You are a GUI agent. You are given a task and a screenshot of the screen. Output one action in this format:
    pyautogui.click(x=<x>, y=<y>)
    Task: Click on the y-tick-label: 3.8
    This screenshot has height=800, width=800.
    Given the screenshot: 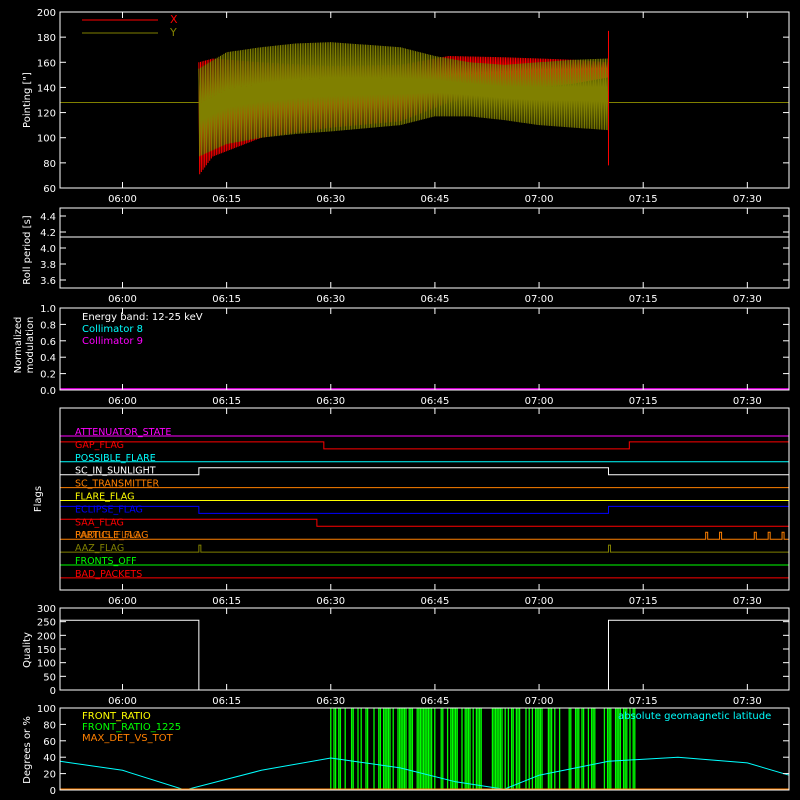 What is the action you would take?
    pyautogui.click(x=48, y=265)
    